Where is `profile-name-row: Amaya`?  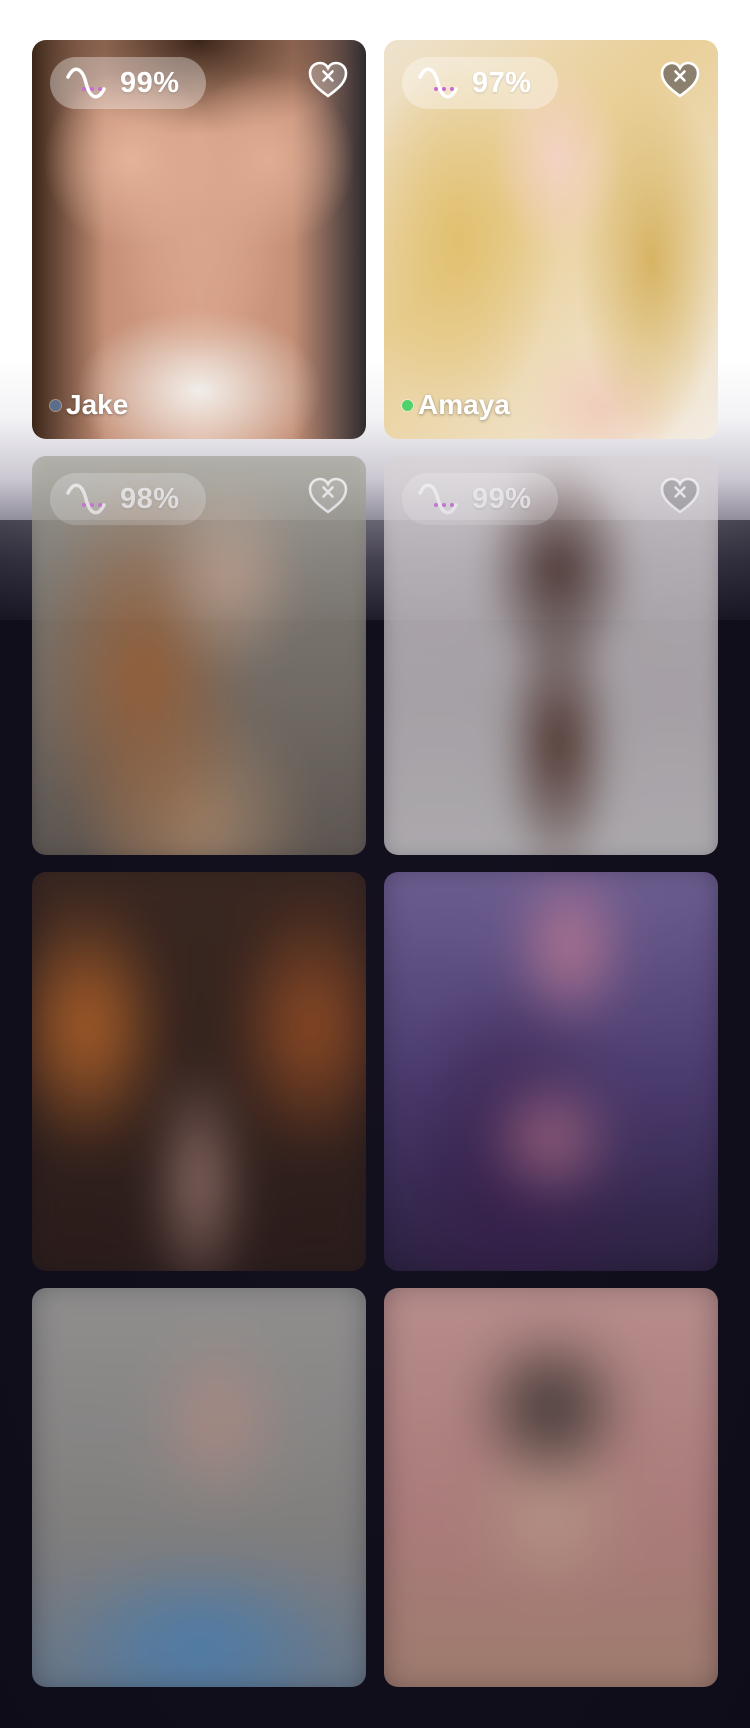
profile-name-row: Amaya is located at coordinates (456, 405).